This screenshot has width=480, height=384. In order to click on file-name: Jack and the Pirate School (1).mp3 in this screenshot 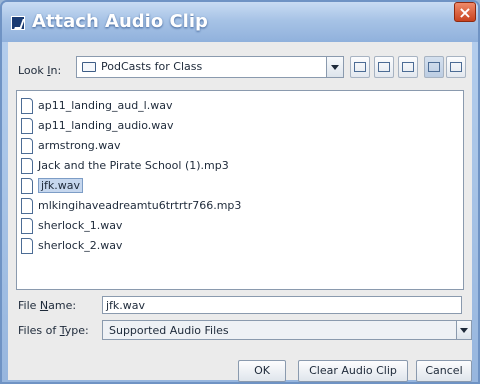, I will do `click(133, 165)`.